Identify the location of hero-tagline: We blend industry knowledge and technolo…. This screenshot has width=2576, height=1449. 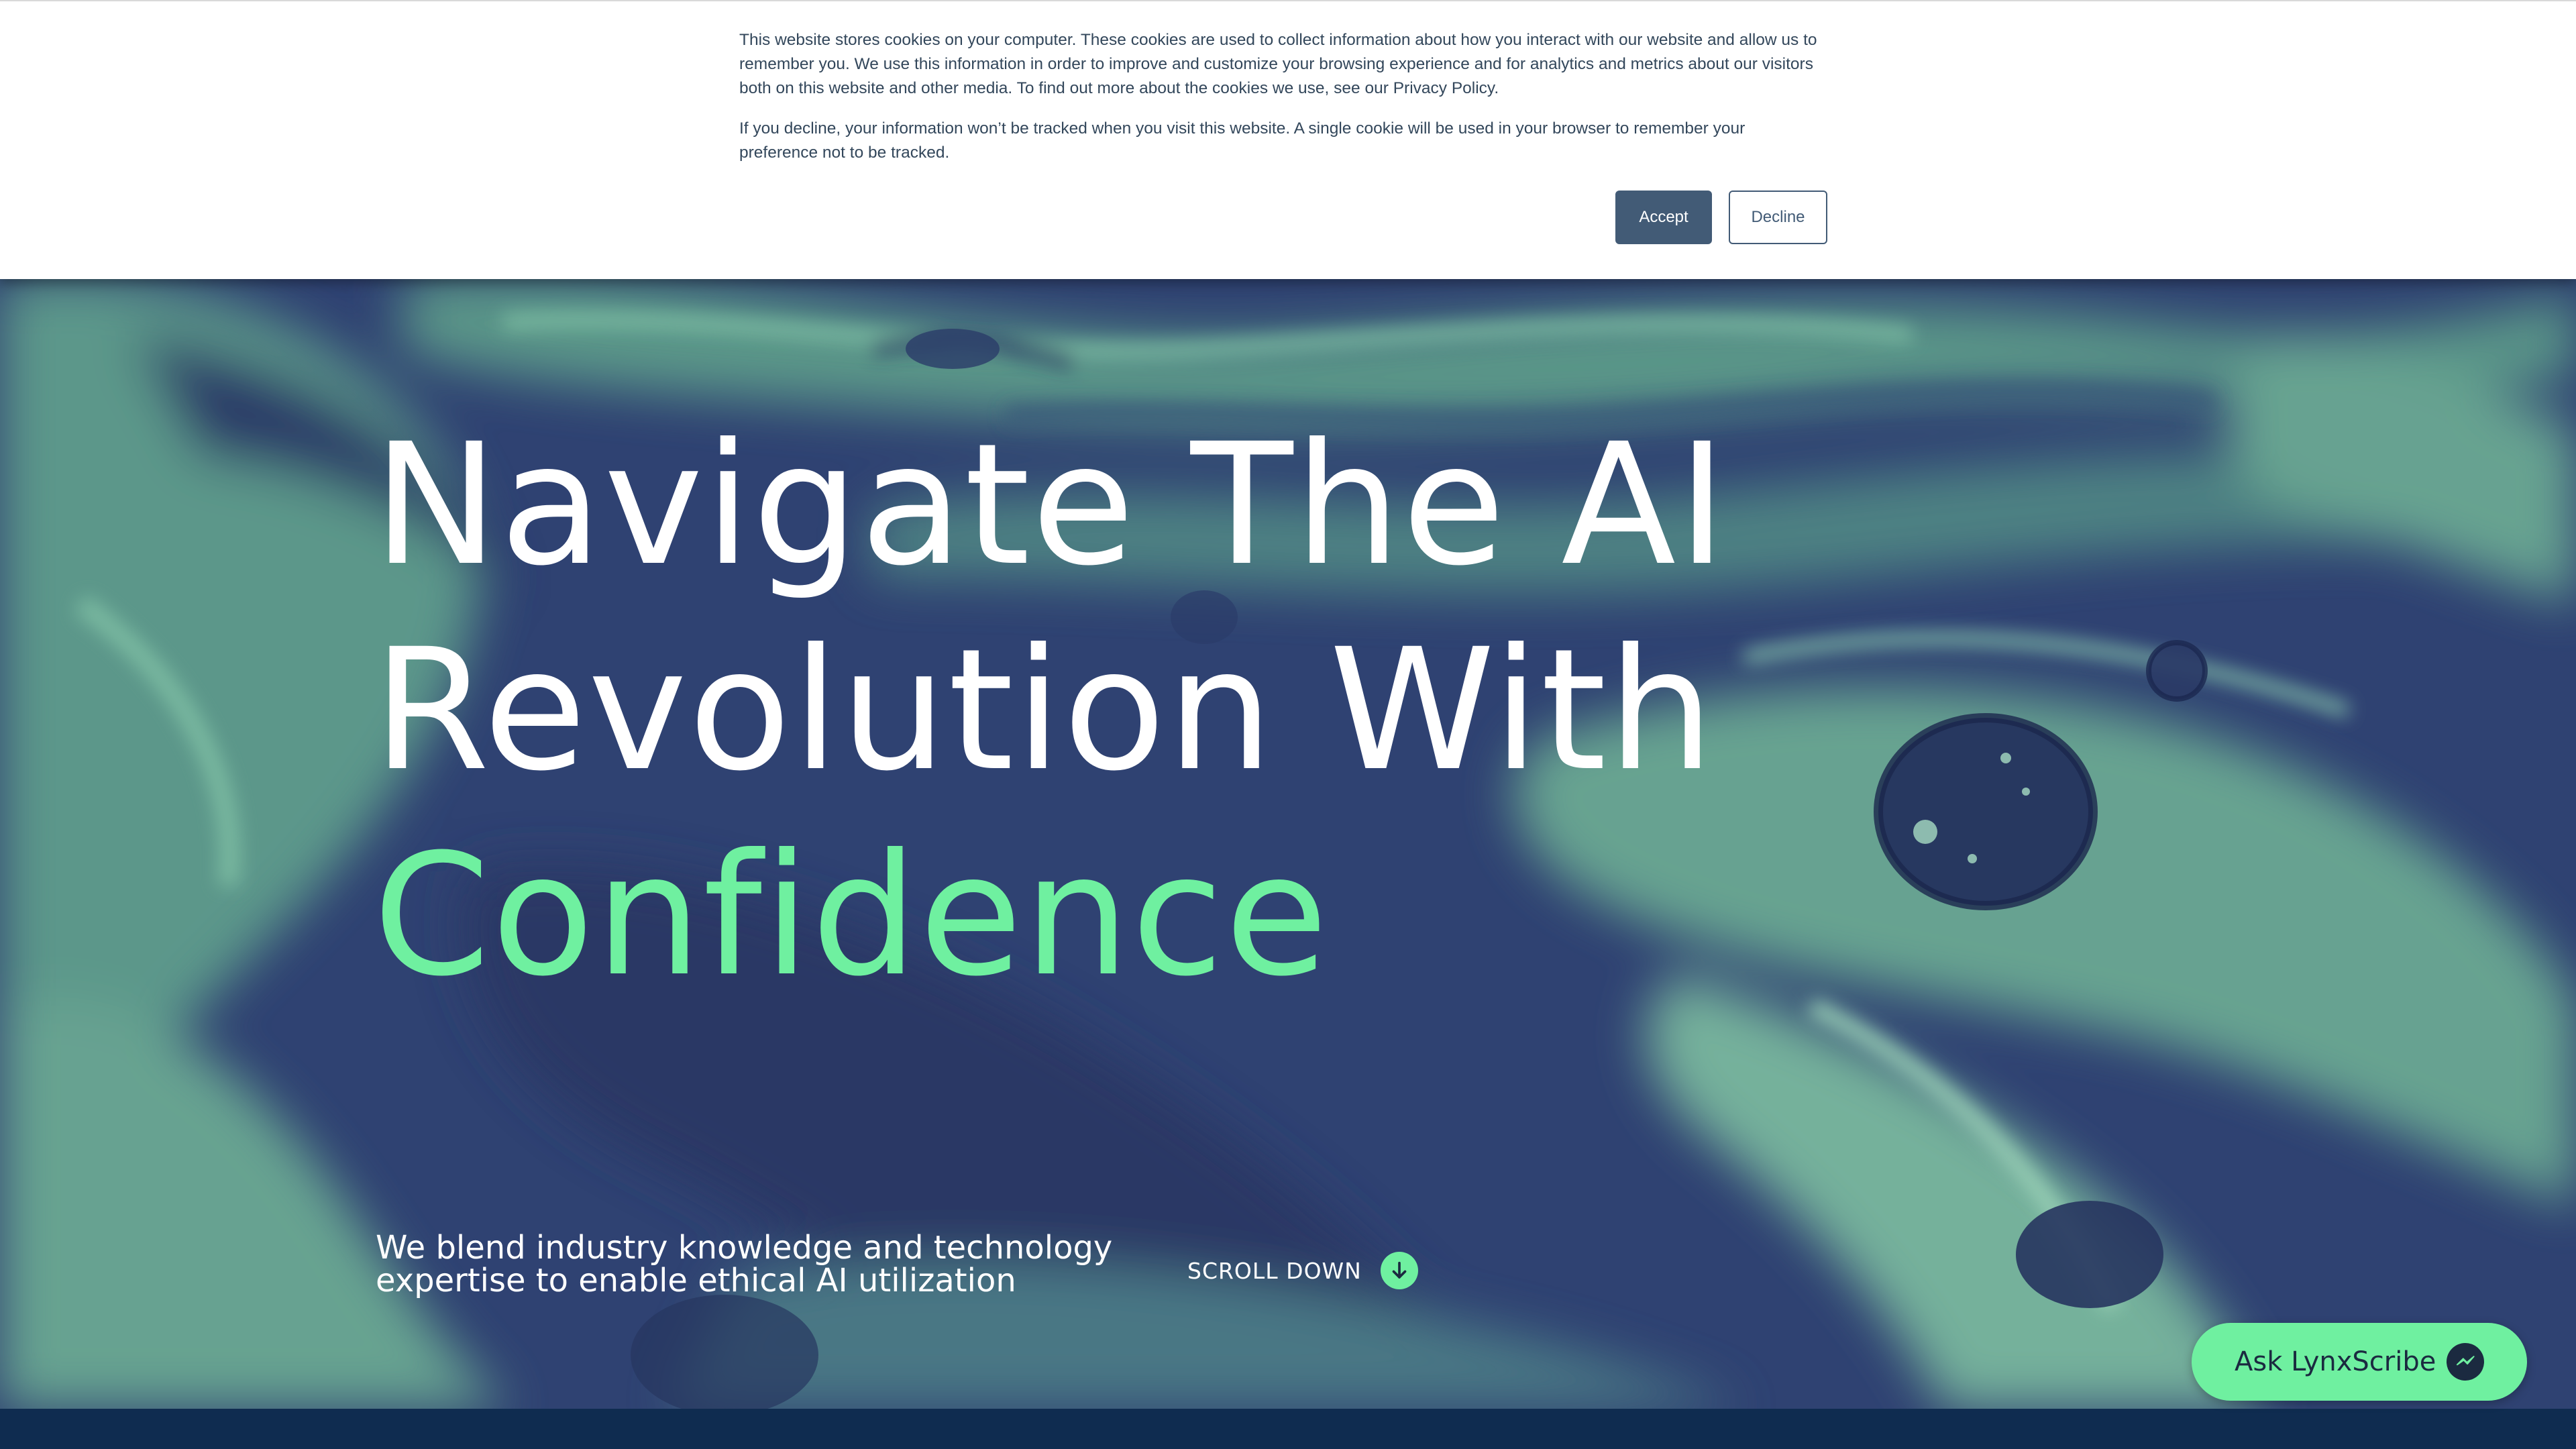
(765, 1264).